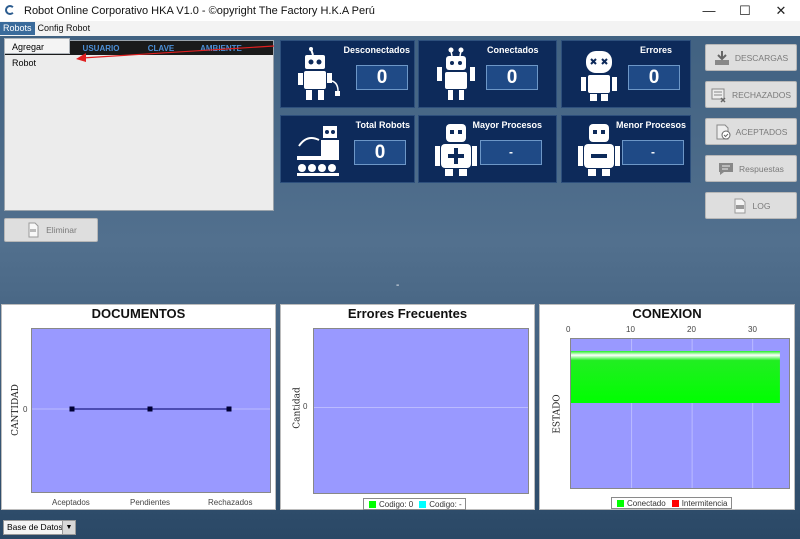 The width and height of the screenshot is (800, 539). What do you see at coordinates (372, 504) in the screenshot?
I see `legend-swatch-codigo0` at bounding box center [372, 504].